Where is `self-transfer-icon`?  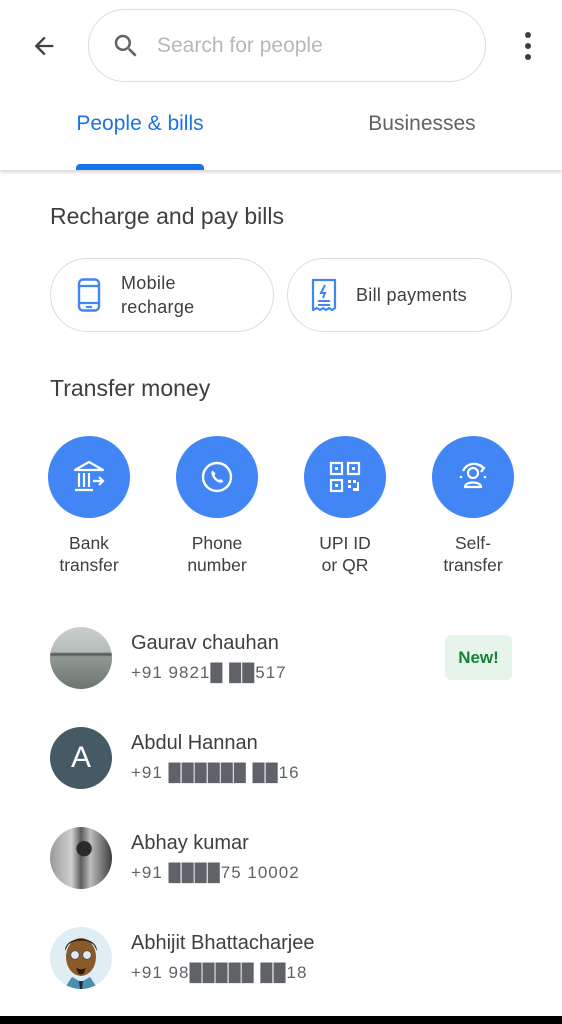
self-transfer-icon is located at coordinates (473, 475).